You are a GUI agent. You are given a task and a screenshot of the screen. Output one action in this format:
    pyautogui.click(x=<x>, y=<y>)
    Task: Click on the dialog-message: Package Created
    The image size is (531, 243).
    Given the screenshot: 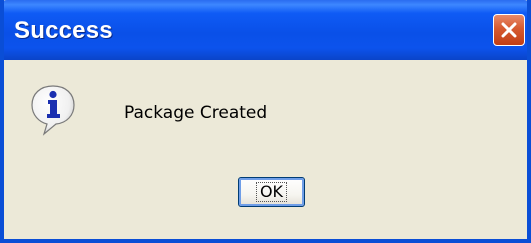 What is the action you would take?
    pyautogui.click(x=196, y=113)
    